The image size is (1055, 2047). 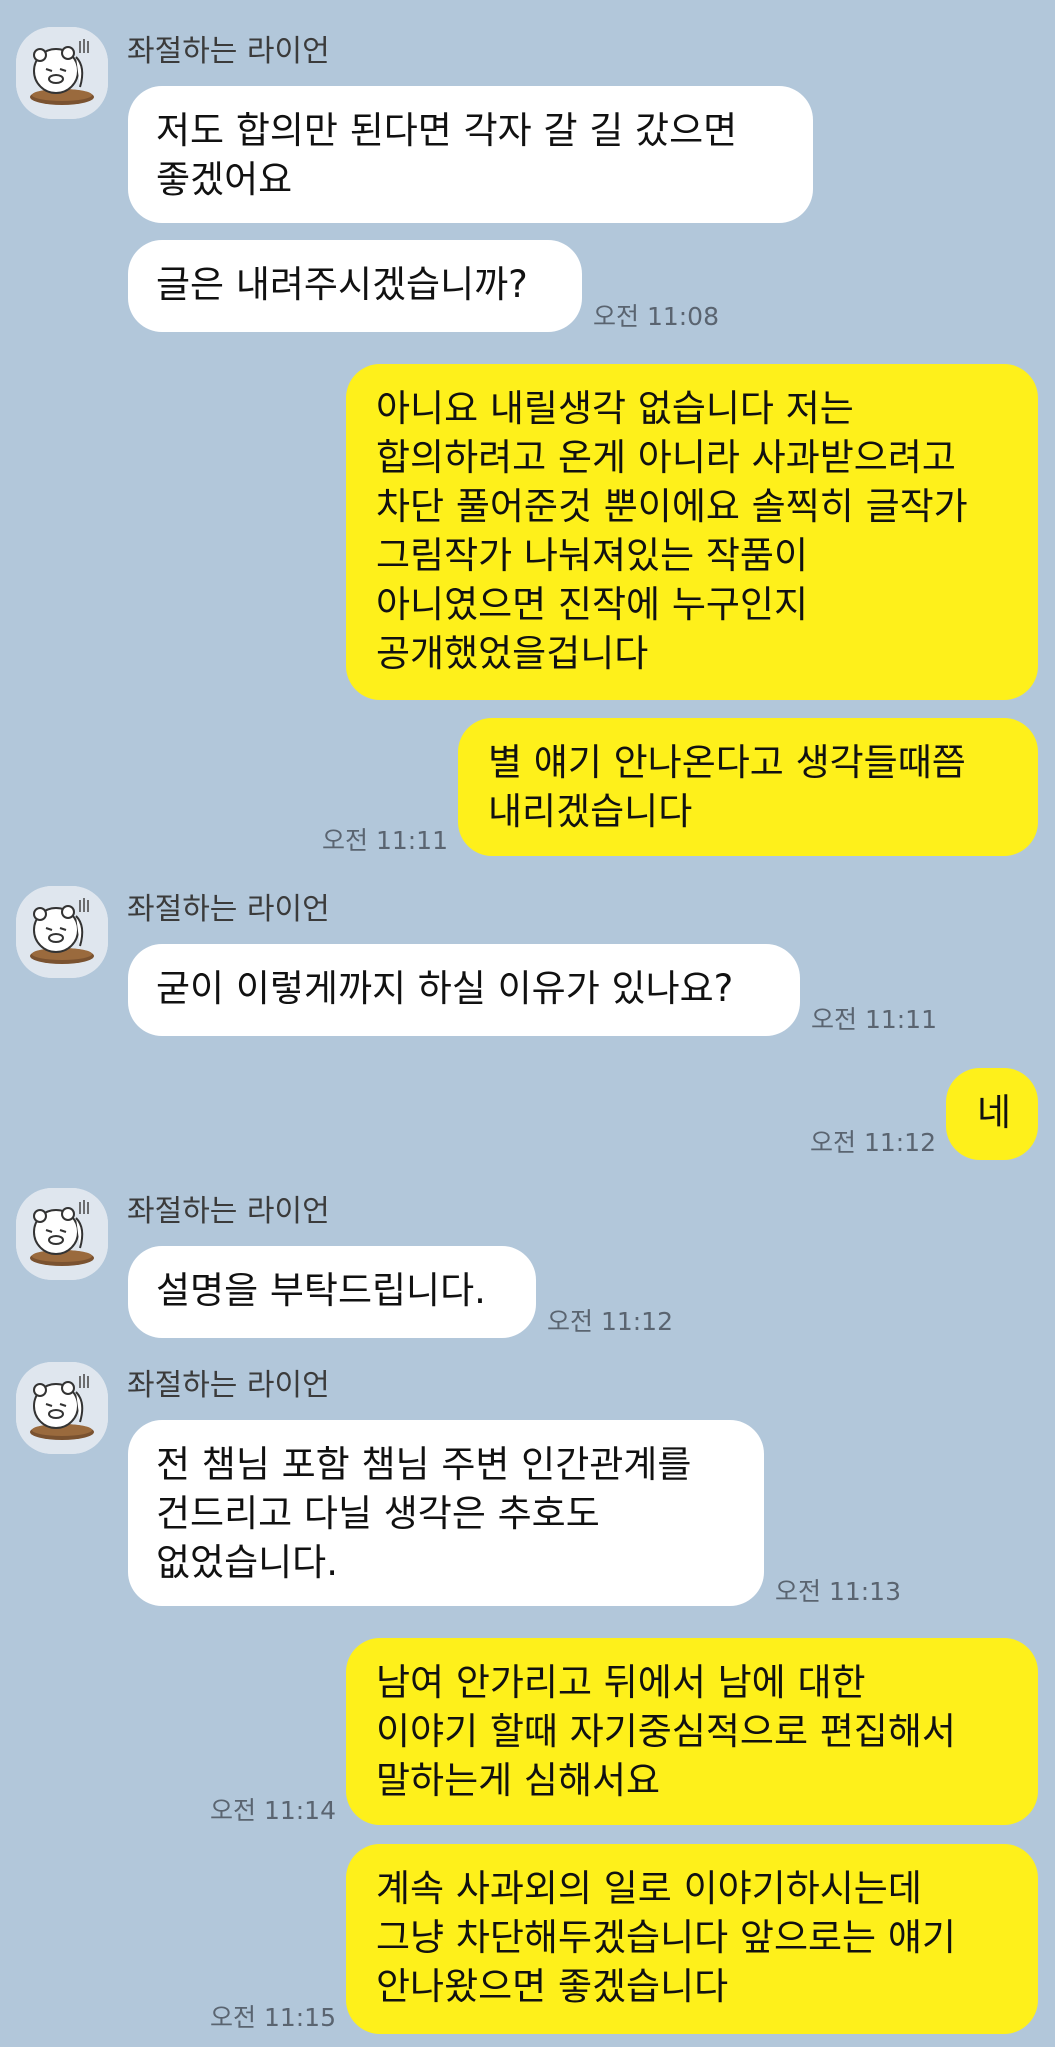 What do you see at coordinates (247, 1562) in the screenshot?
I see `message-text: 없었습니다.` at bounding box center [247, 1562].